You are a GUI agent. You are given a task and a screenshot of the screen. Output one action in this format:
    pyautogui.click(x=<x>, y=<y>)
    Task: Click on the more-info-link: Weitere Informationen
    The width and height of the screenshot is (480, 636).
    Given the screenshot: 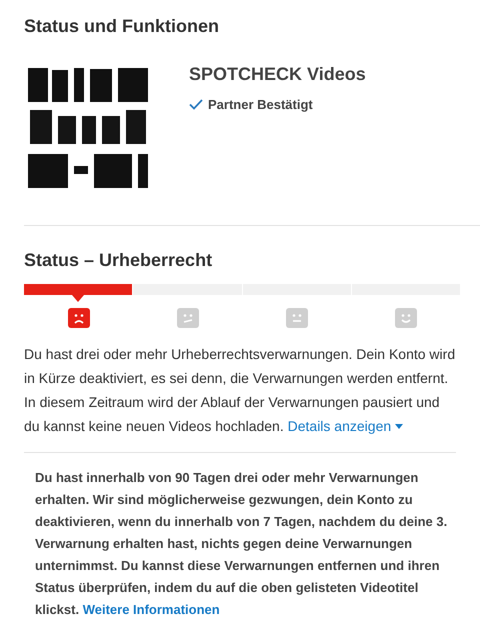 What is the action you would take?
    pyautogui.click(x=151, y=609)
    